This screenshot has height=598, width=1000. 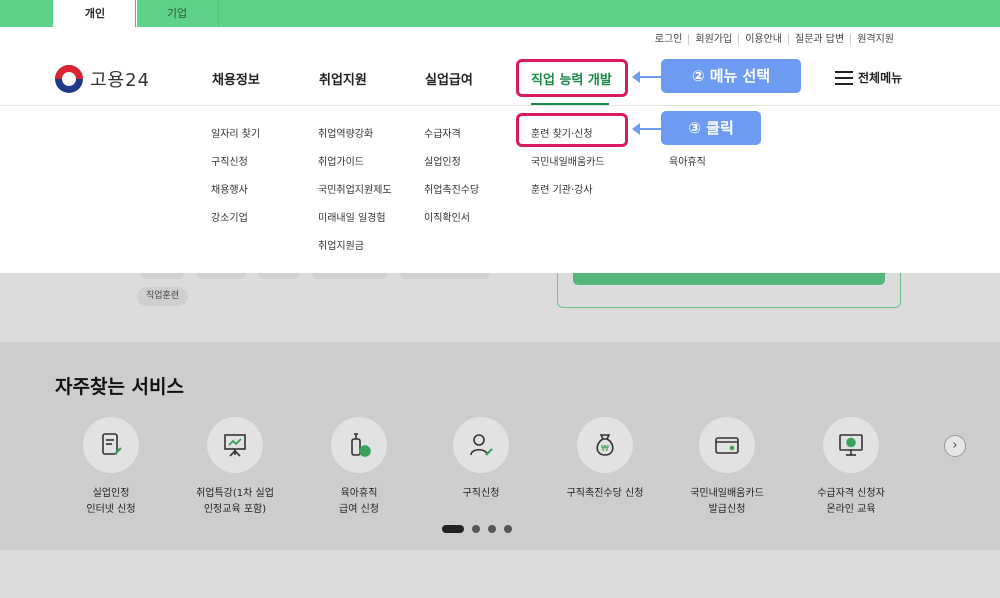 What do you see at coordinates (711, 128) in the screenshot?
I see `callout-step3: ③ 클릭` at bounding box center [711, 128].